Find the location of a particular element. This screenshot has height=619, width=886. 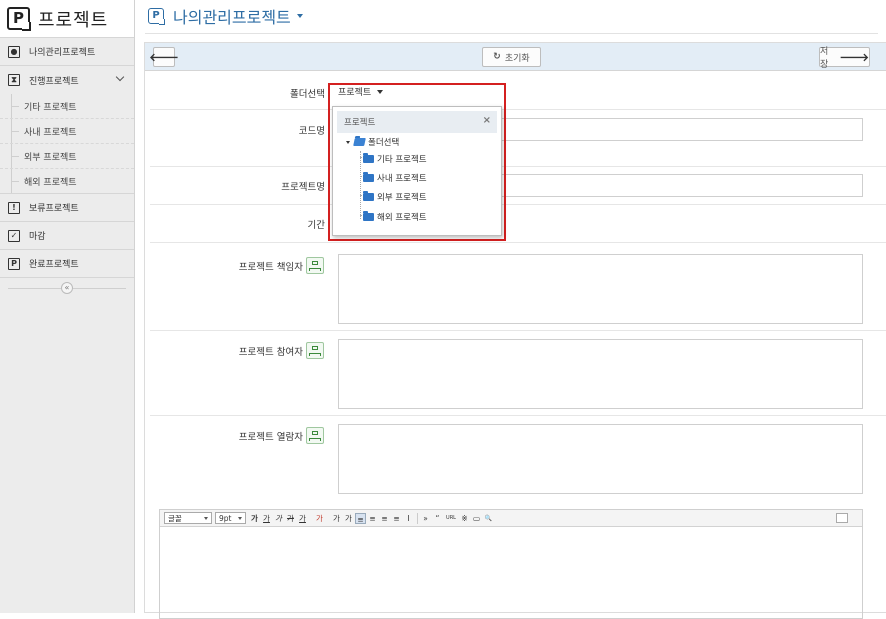

tree-root: 폴더선택 is located at coordinates (372, 142).